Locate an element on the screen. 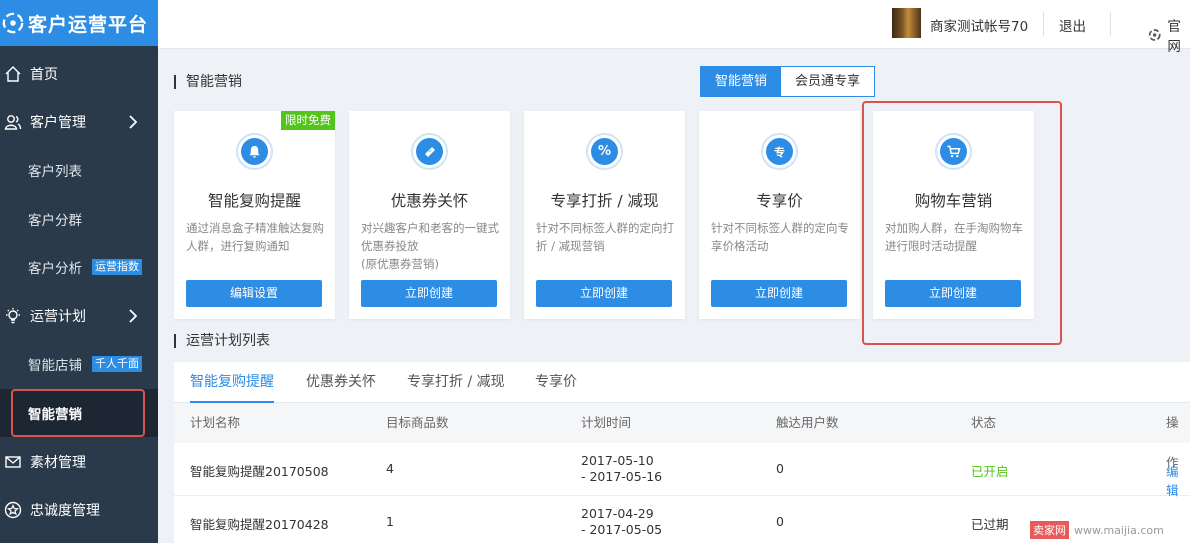  card-smart-repurchase: 限时免费 智能复购提醒 通过消息盒子精准触达复购人群，进行复购通知 编辑设置 is located at coordinates (254, 215).